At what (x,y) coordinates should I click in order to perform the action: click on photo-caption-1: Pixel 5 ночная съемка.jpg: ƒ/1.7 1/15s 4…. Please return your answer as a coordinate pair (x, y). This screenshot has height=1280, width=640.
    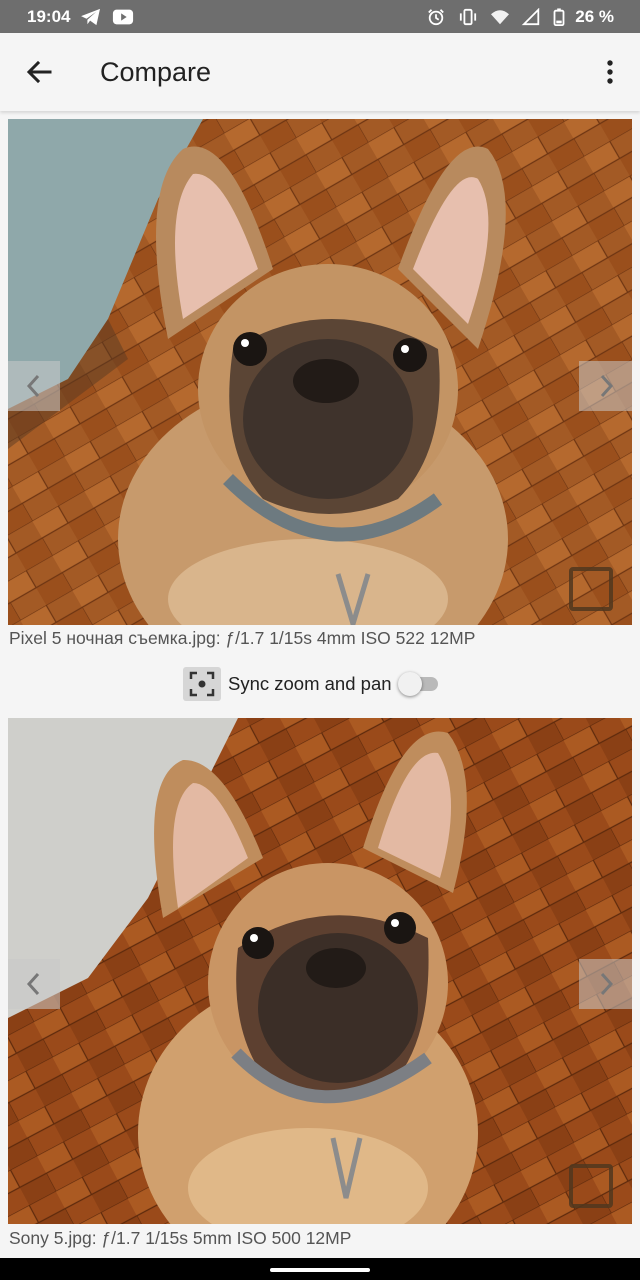
    Looking at the image, I should click on (242, 638).